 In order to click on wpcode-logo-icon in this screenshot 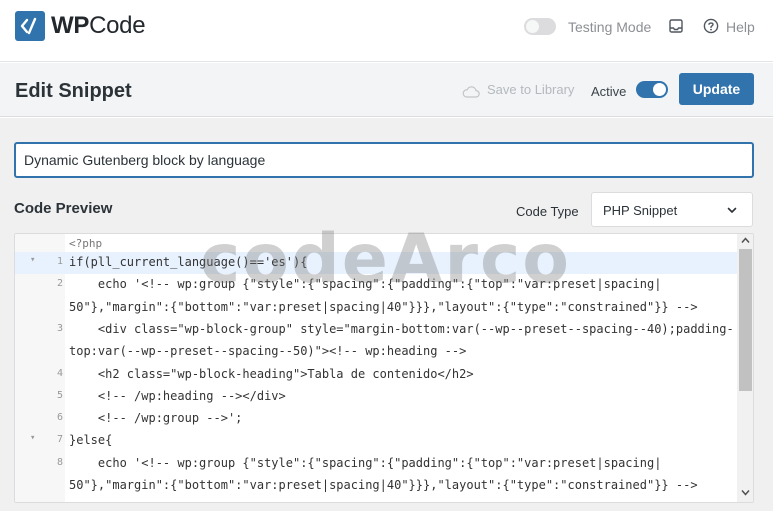, I will do `click(30, 26)`.